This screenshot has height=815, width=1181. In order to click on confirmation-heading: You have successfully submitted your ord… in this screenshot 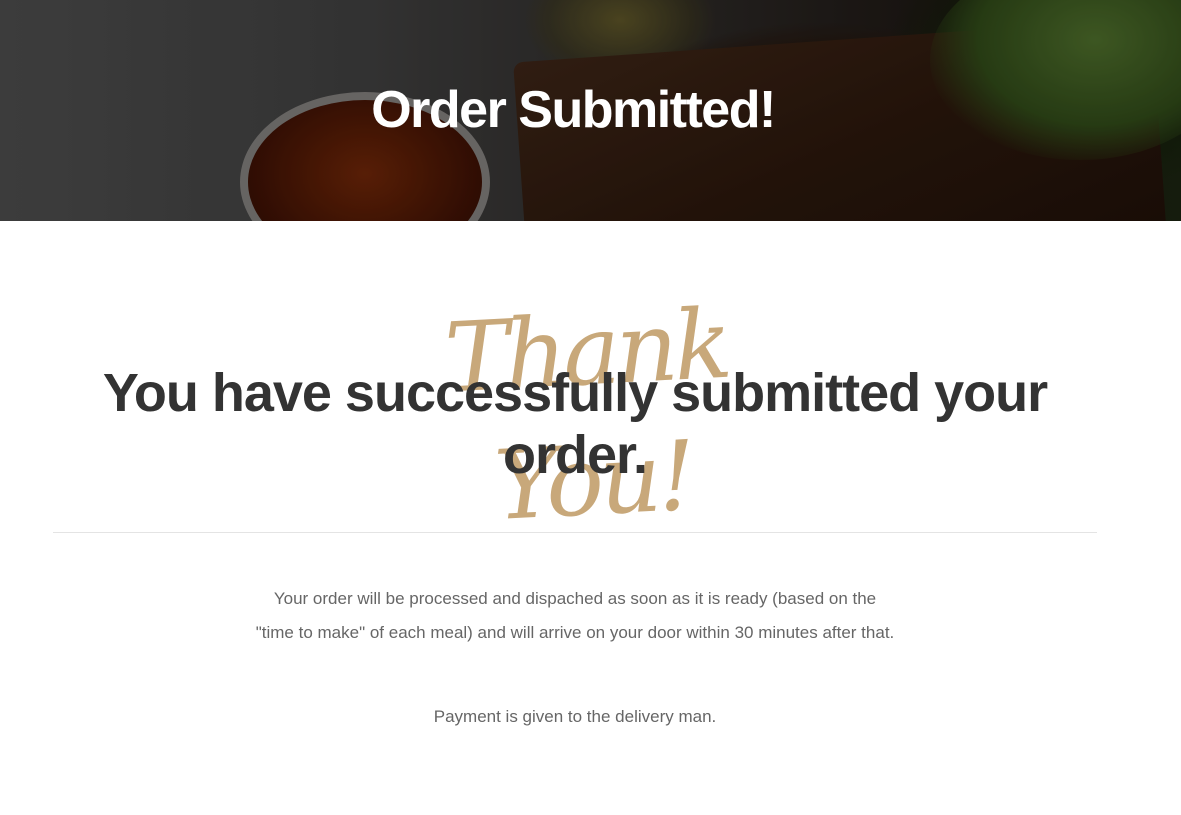, I will do `click(575, 424)`.